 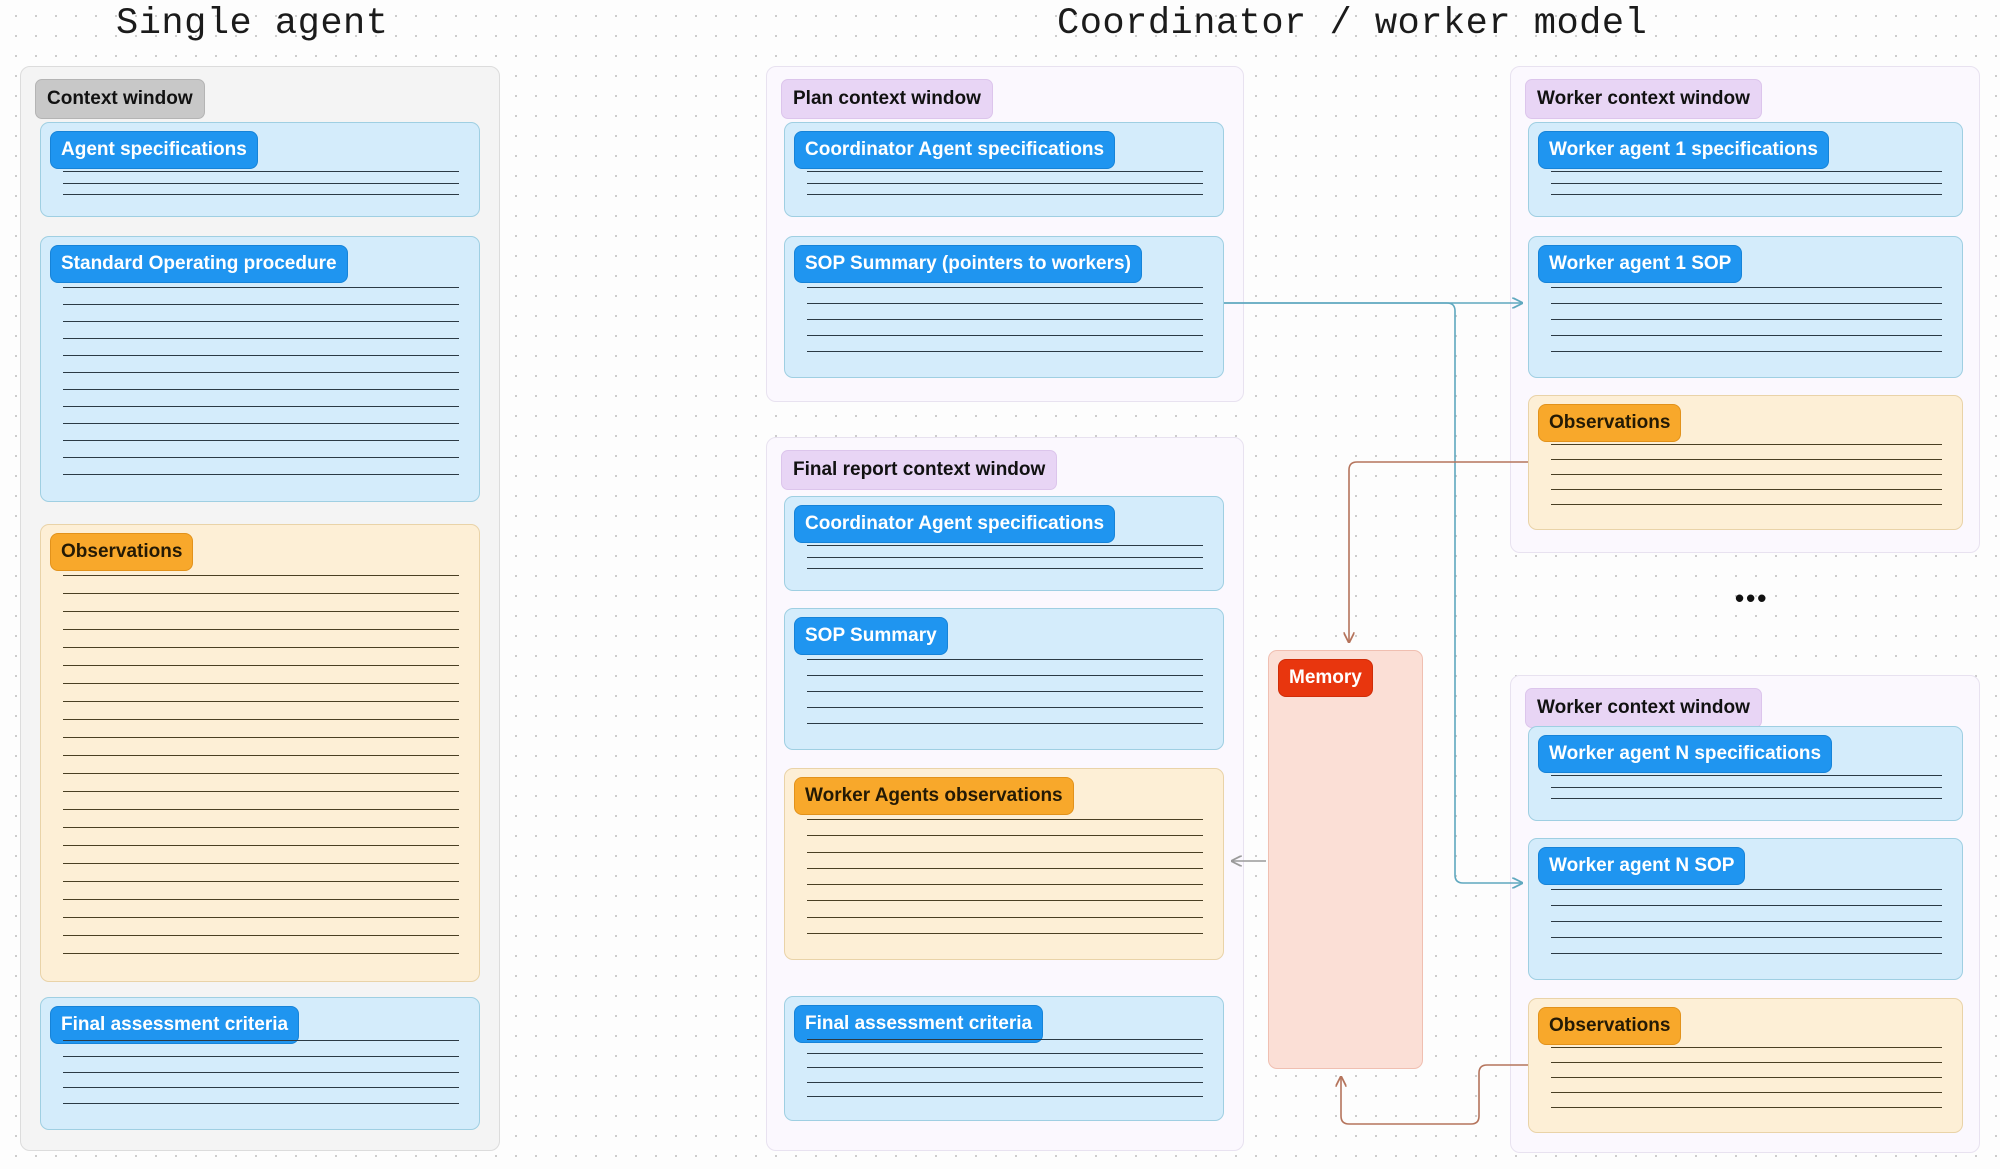 I want to click on card-label-sop-summary-pointers: SOP Summary (pointers to workers), so click(x=968, y=264).